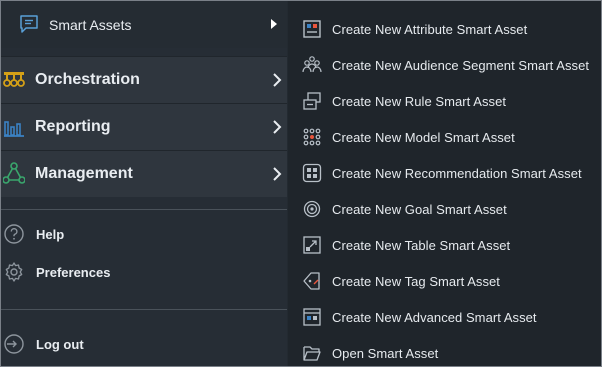  Describe the element at coordinates (423, 137) in the screenshot. I see `menu-item-label: Create New Model Smart Asset` at that location.